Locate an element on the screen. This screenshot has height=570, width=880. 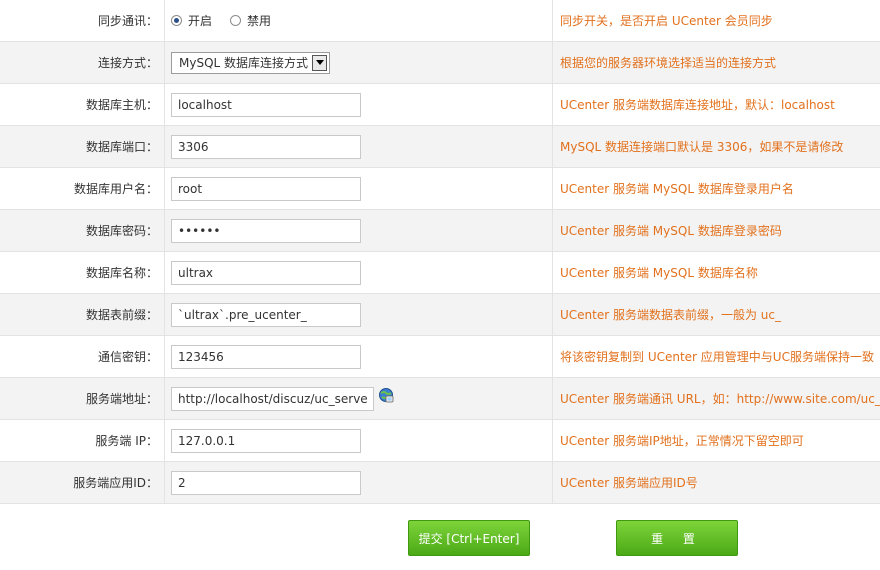
row-server-url: 服务端地址： UCenter 服务端通讯 URL，如：http://www. is located at coordinates (440, 399).